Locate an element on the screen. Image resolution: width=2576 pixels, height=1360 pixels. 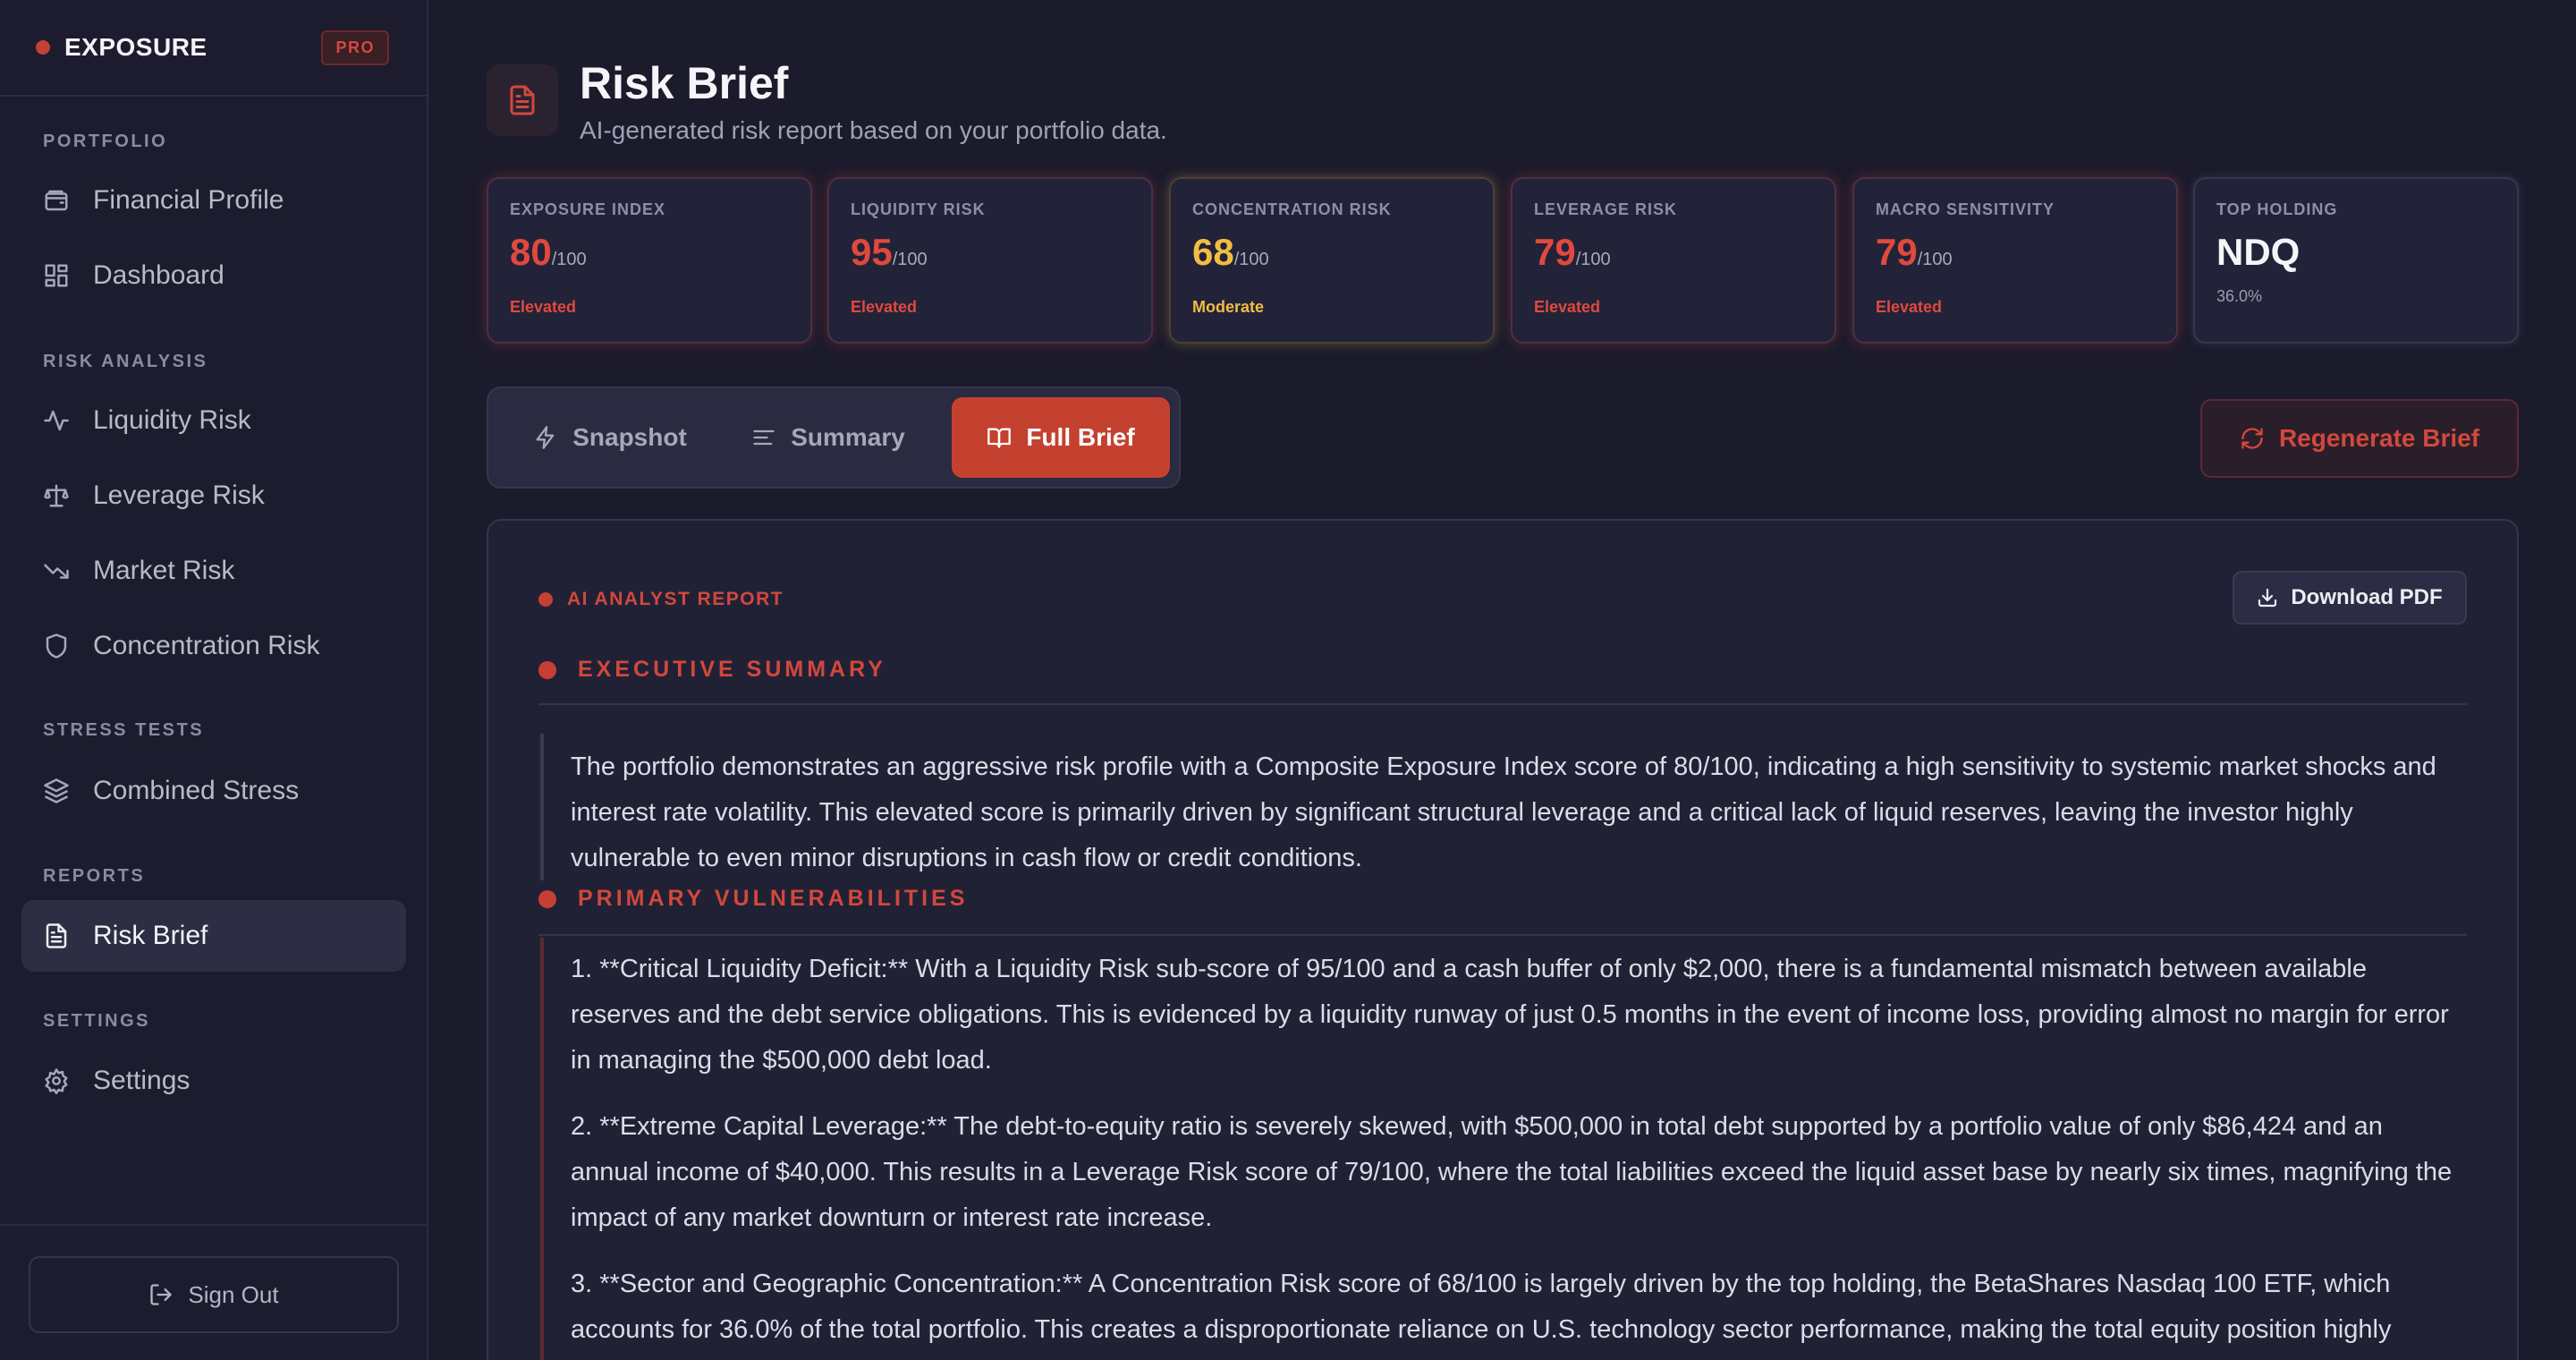
tab-snapshot: Snapshot is located at coordinates (610, 437).